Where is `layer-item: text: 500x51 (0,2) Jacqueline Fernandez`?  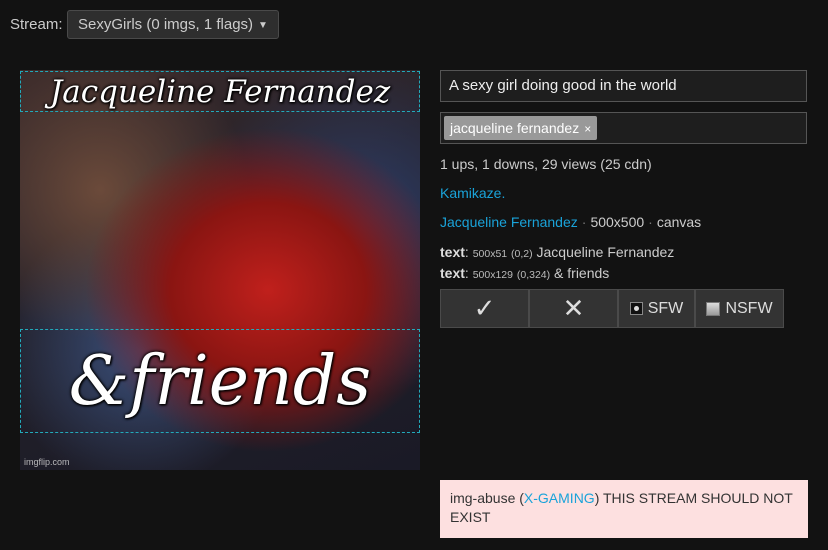 layer-item: text: 500x51 (0,2) Jacqueline Fernandez is located at coordinates (557, 252).